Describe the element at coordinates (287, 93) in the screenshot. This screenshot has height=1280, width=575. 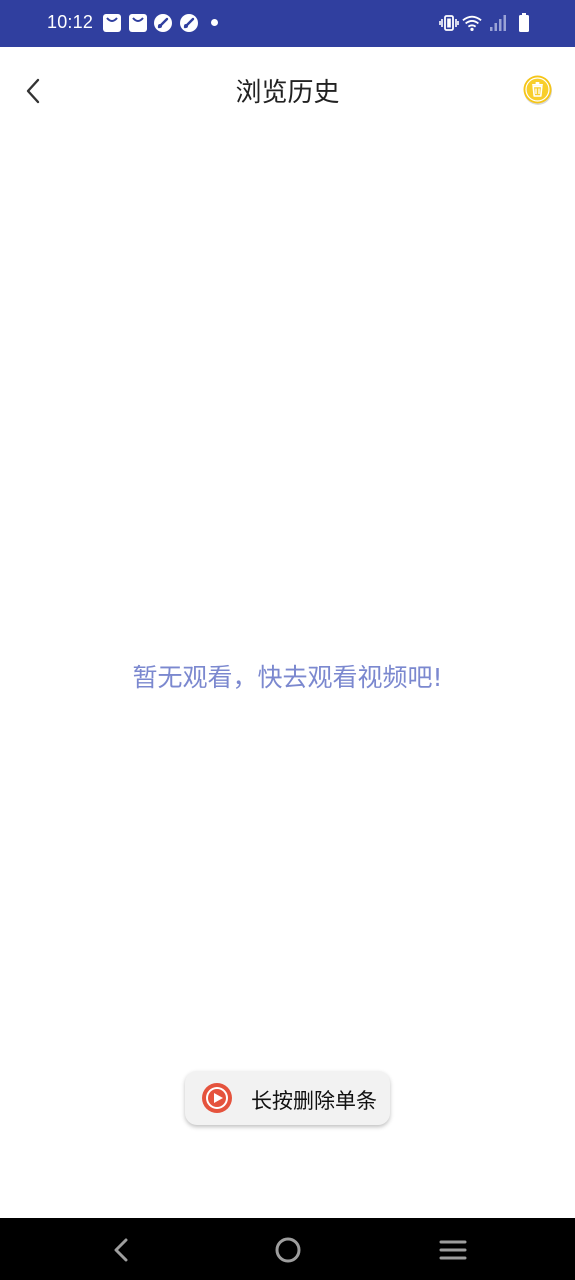
I see `page-title: 浏览历史` at that location.